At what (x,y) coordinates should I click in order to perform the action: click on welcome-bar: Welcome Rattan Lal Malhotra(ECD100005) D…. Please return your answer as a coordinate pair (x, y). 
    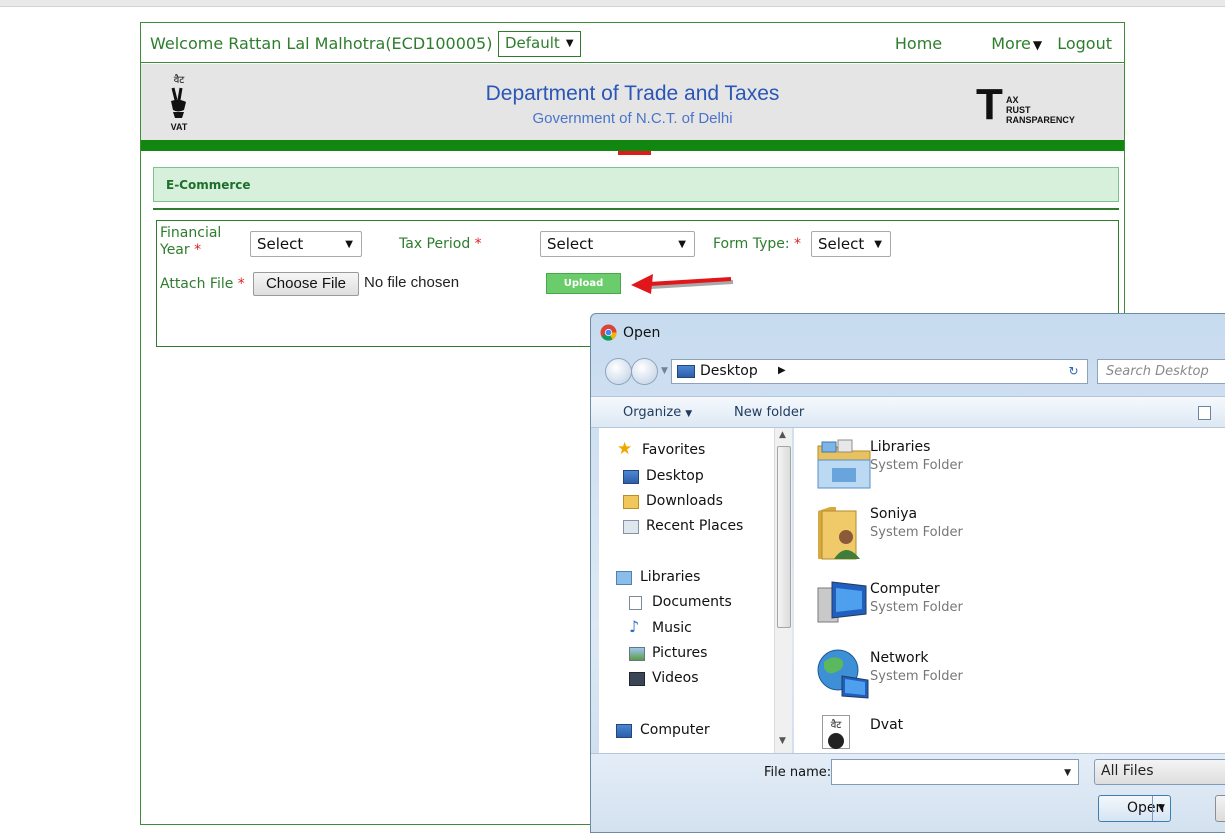
    Looking at the image, I should click on (632, 43).